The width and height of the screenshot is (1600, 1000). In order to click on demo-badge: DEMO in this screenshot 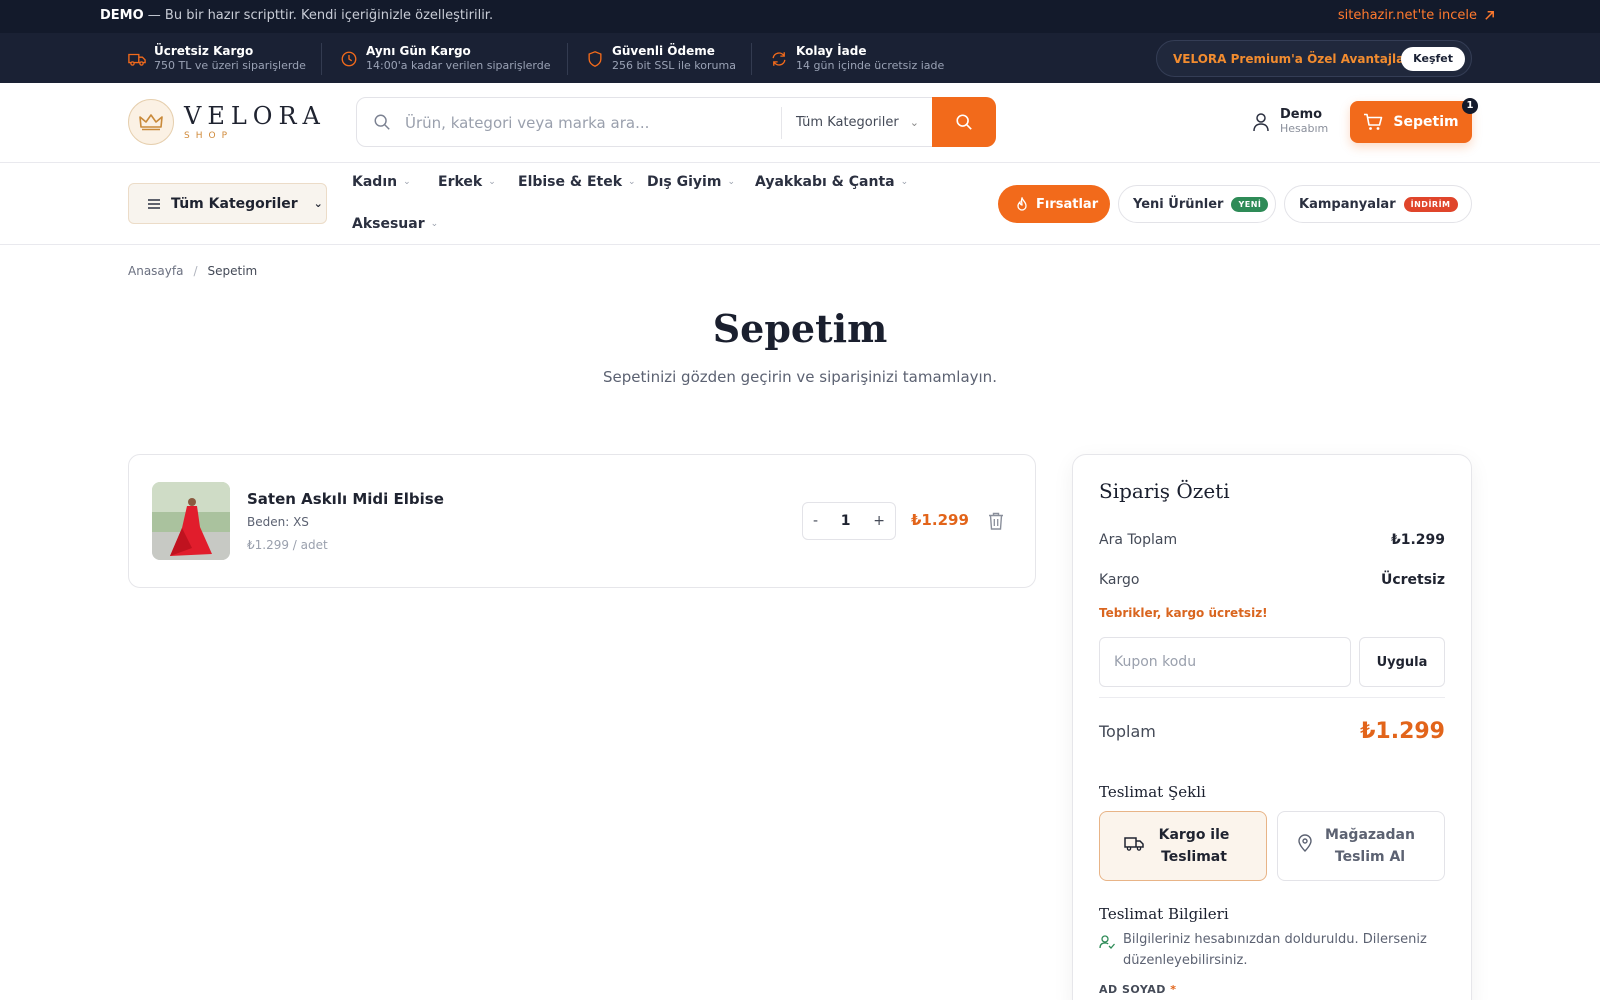, I will do `click(122, 15)`.